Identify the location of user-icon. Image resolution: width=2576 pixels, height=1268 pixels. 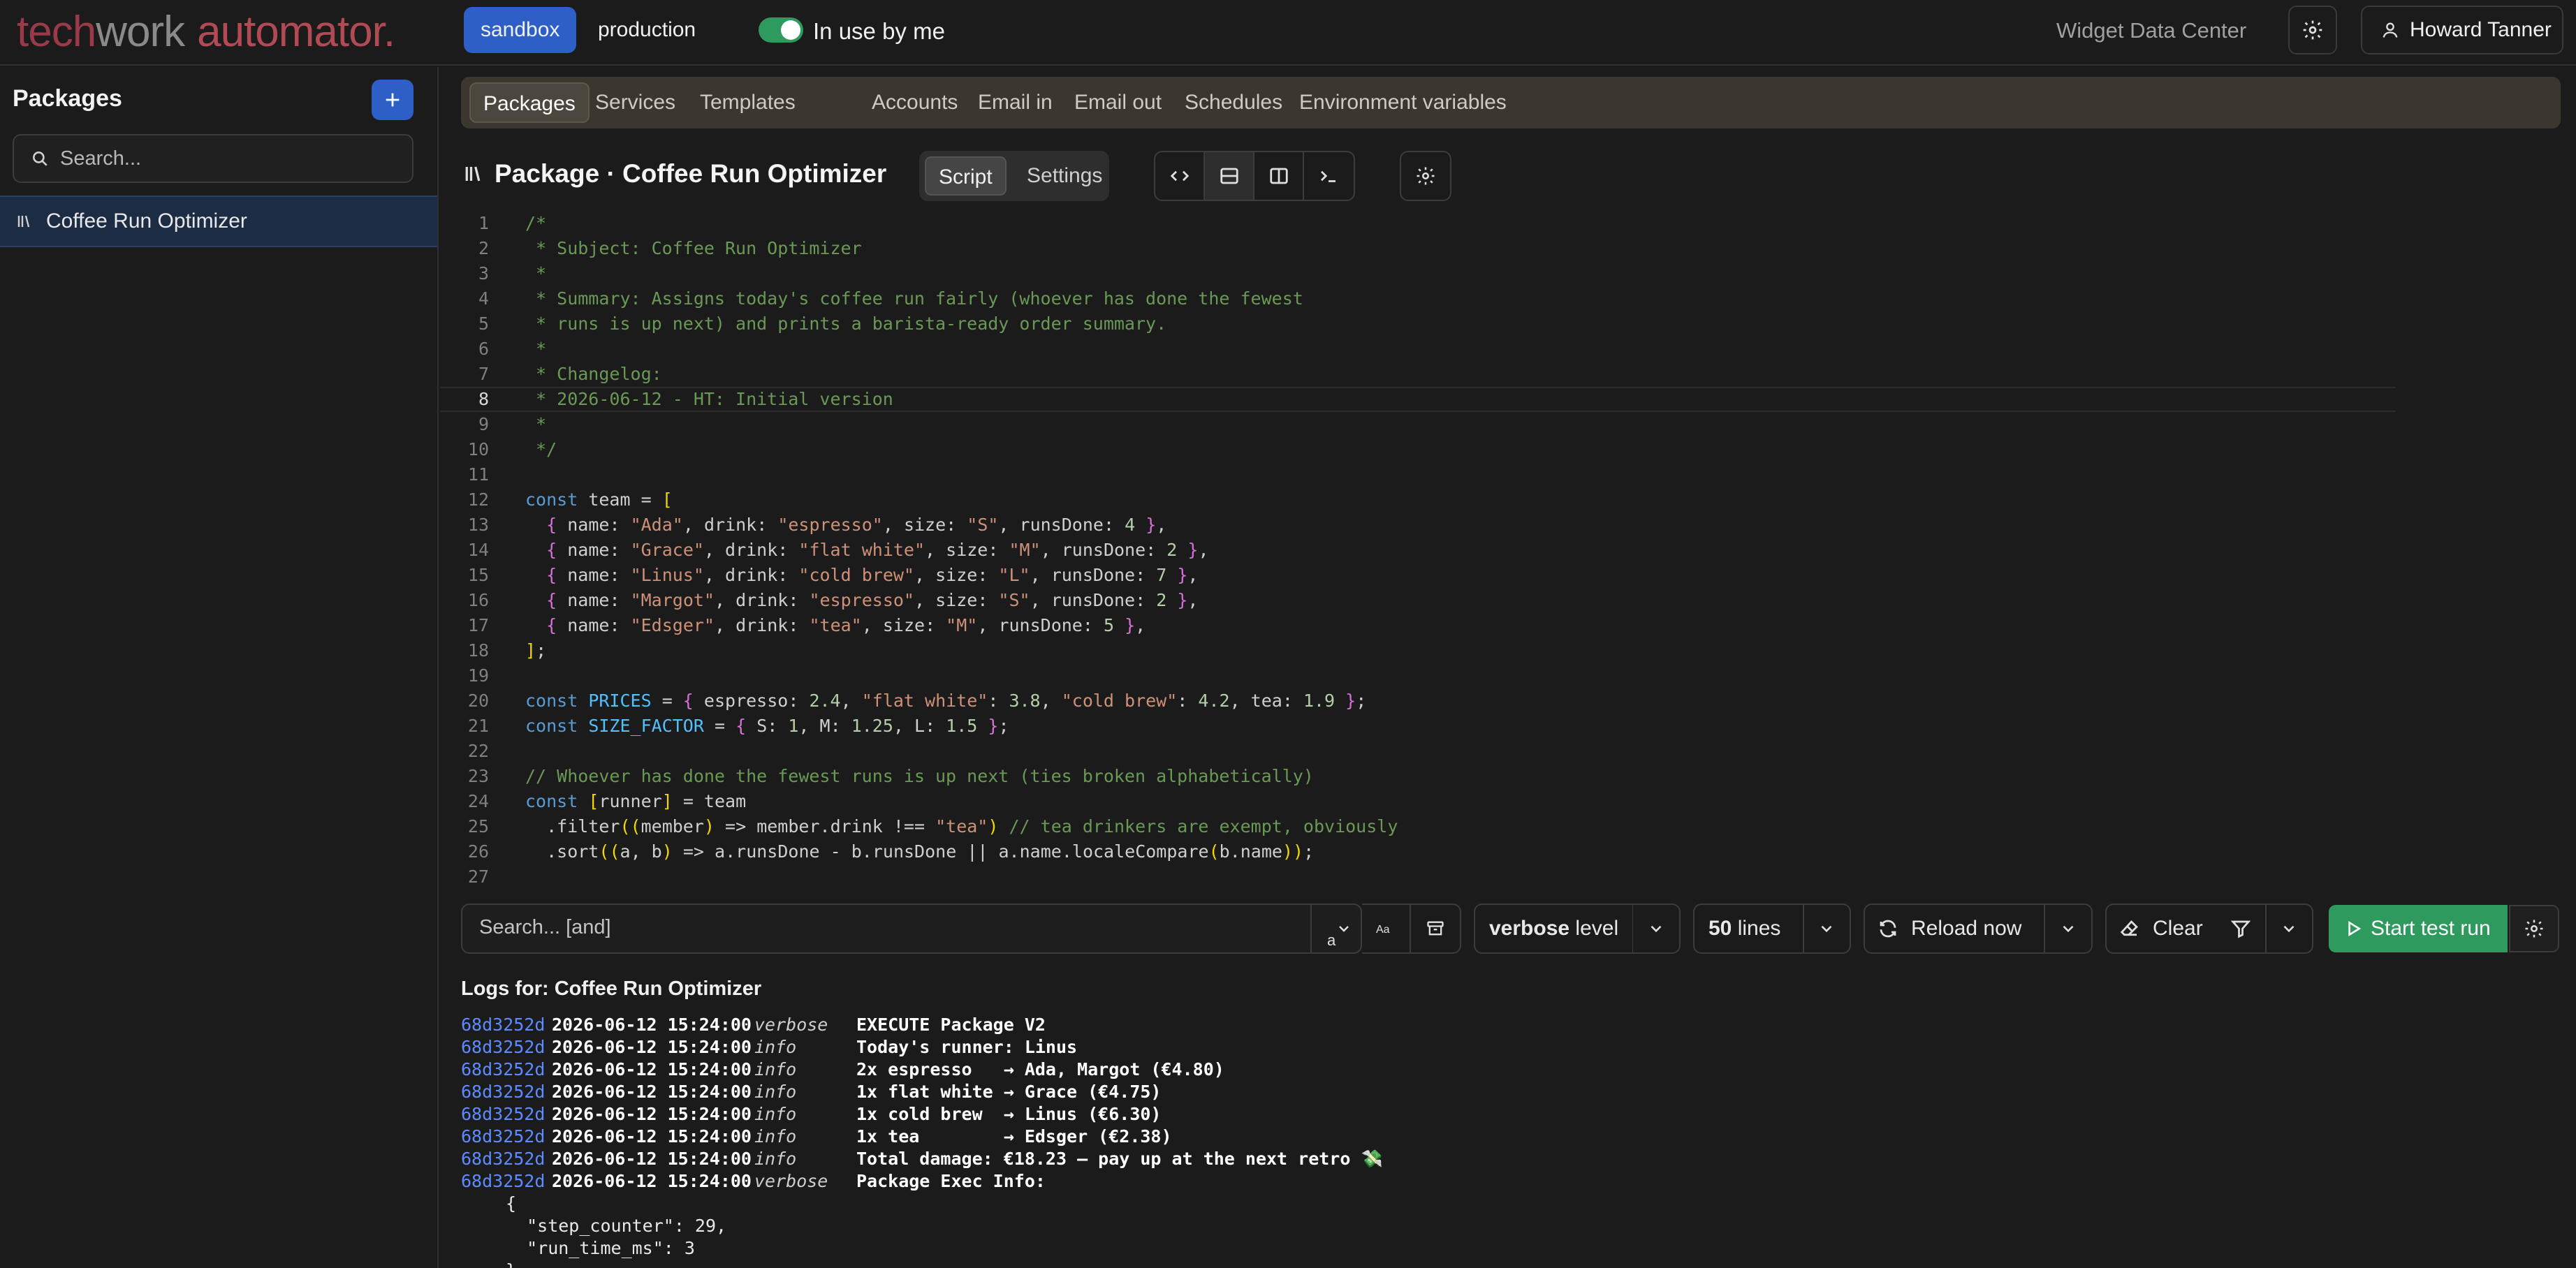
(2390, 30).